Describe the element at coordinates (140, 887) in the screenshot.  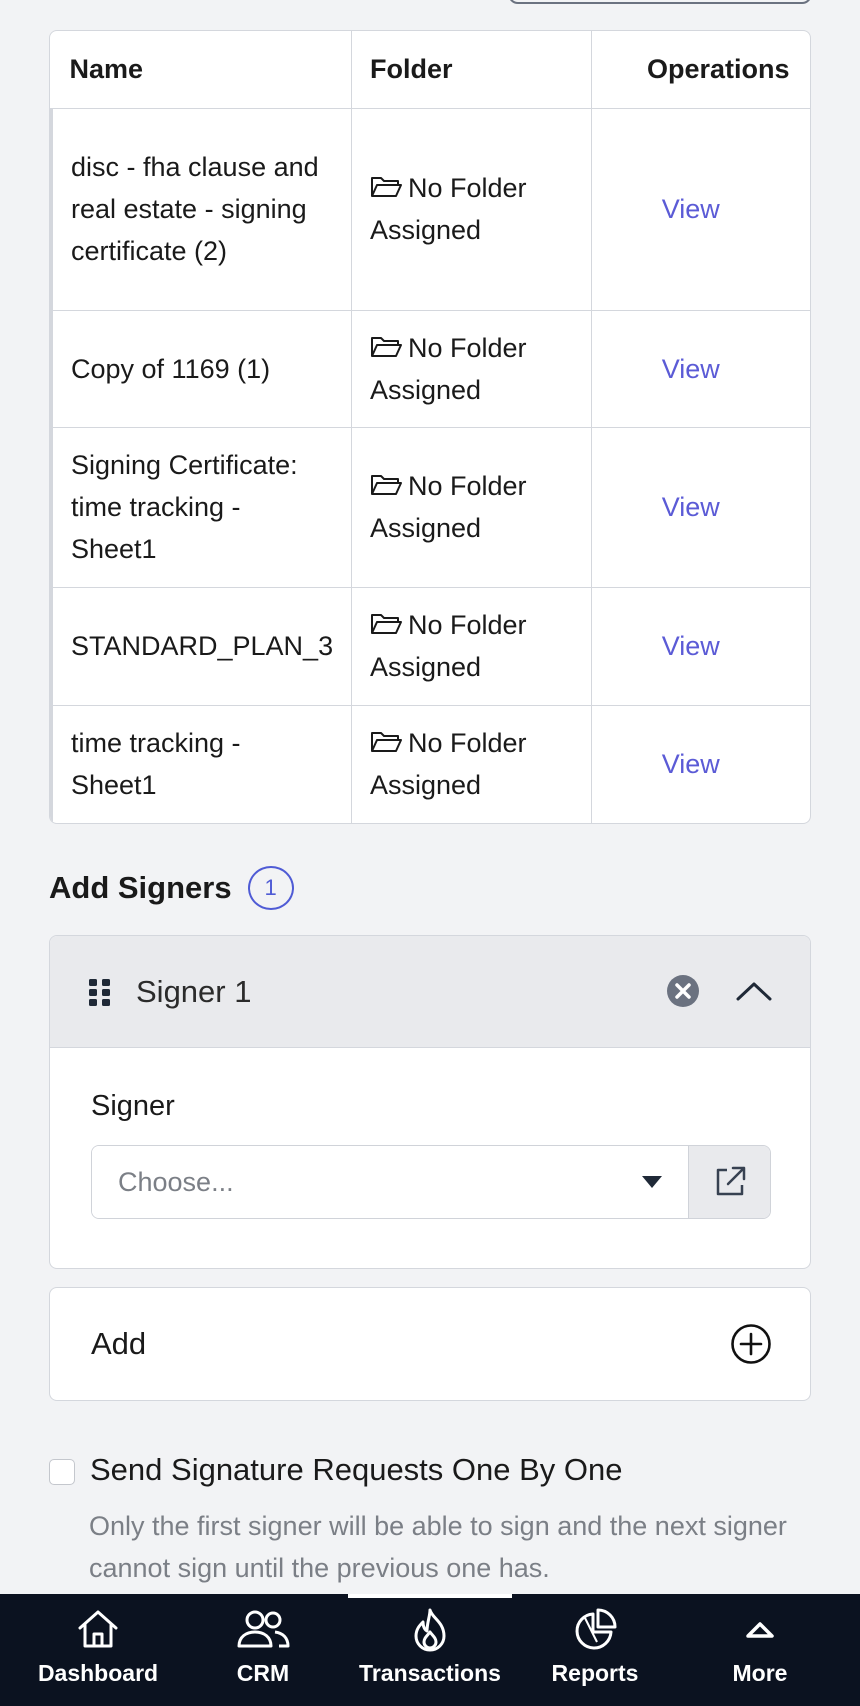
I see `section-title: Add Signers` at that location.